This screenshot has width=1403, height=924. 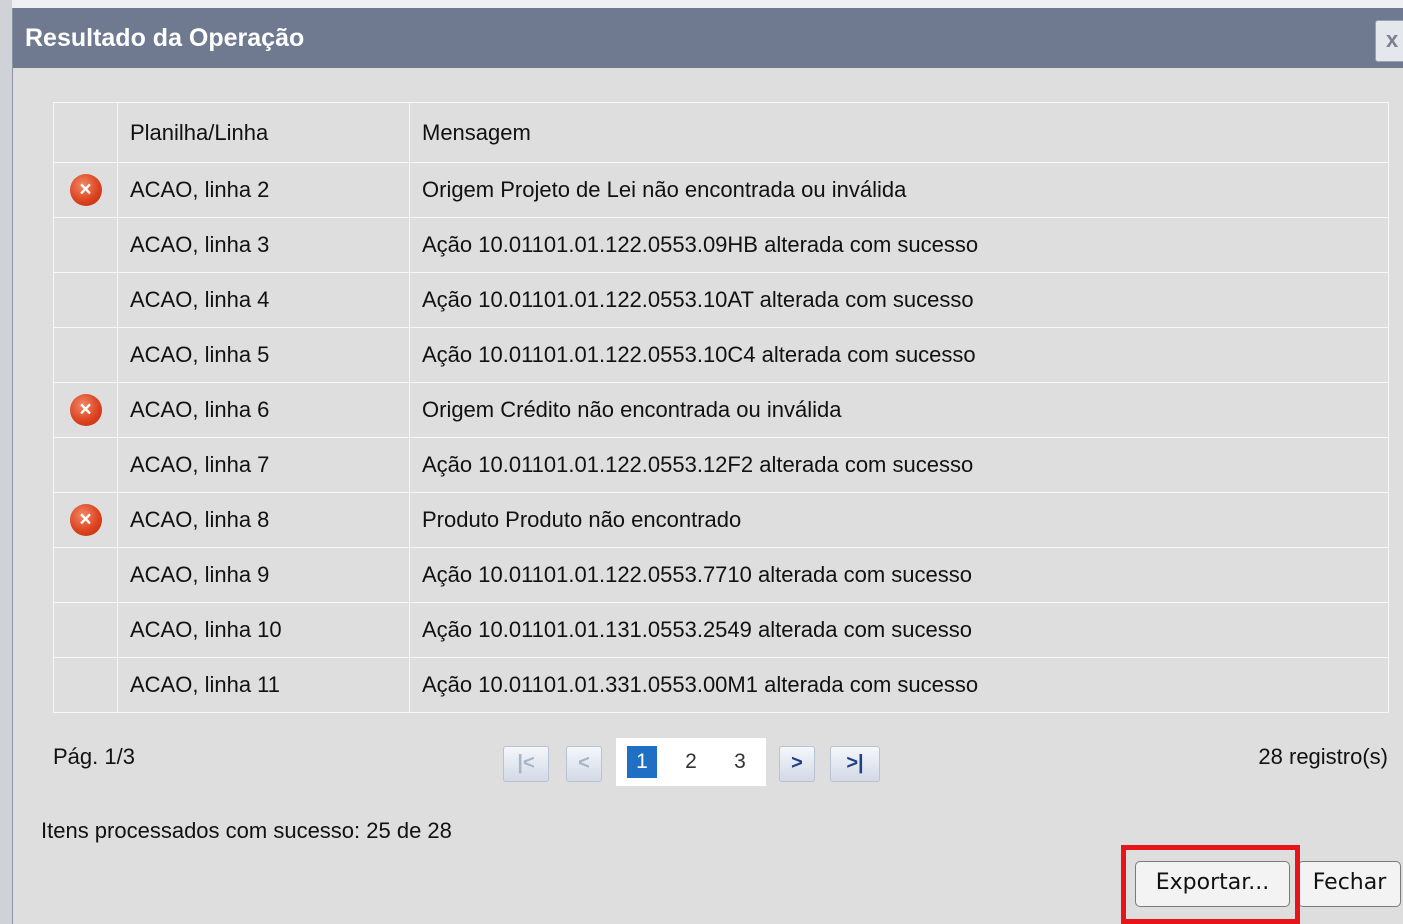 What do you see at coordinates (1389, 41) in the screenshot?
I see `close-icon: x` at bounding box center [1389, 41].